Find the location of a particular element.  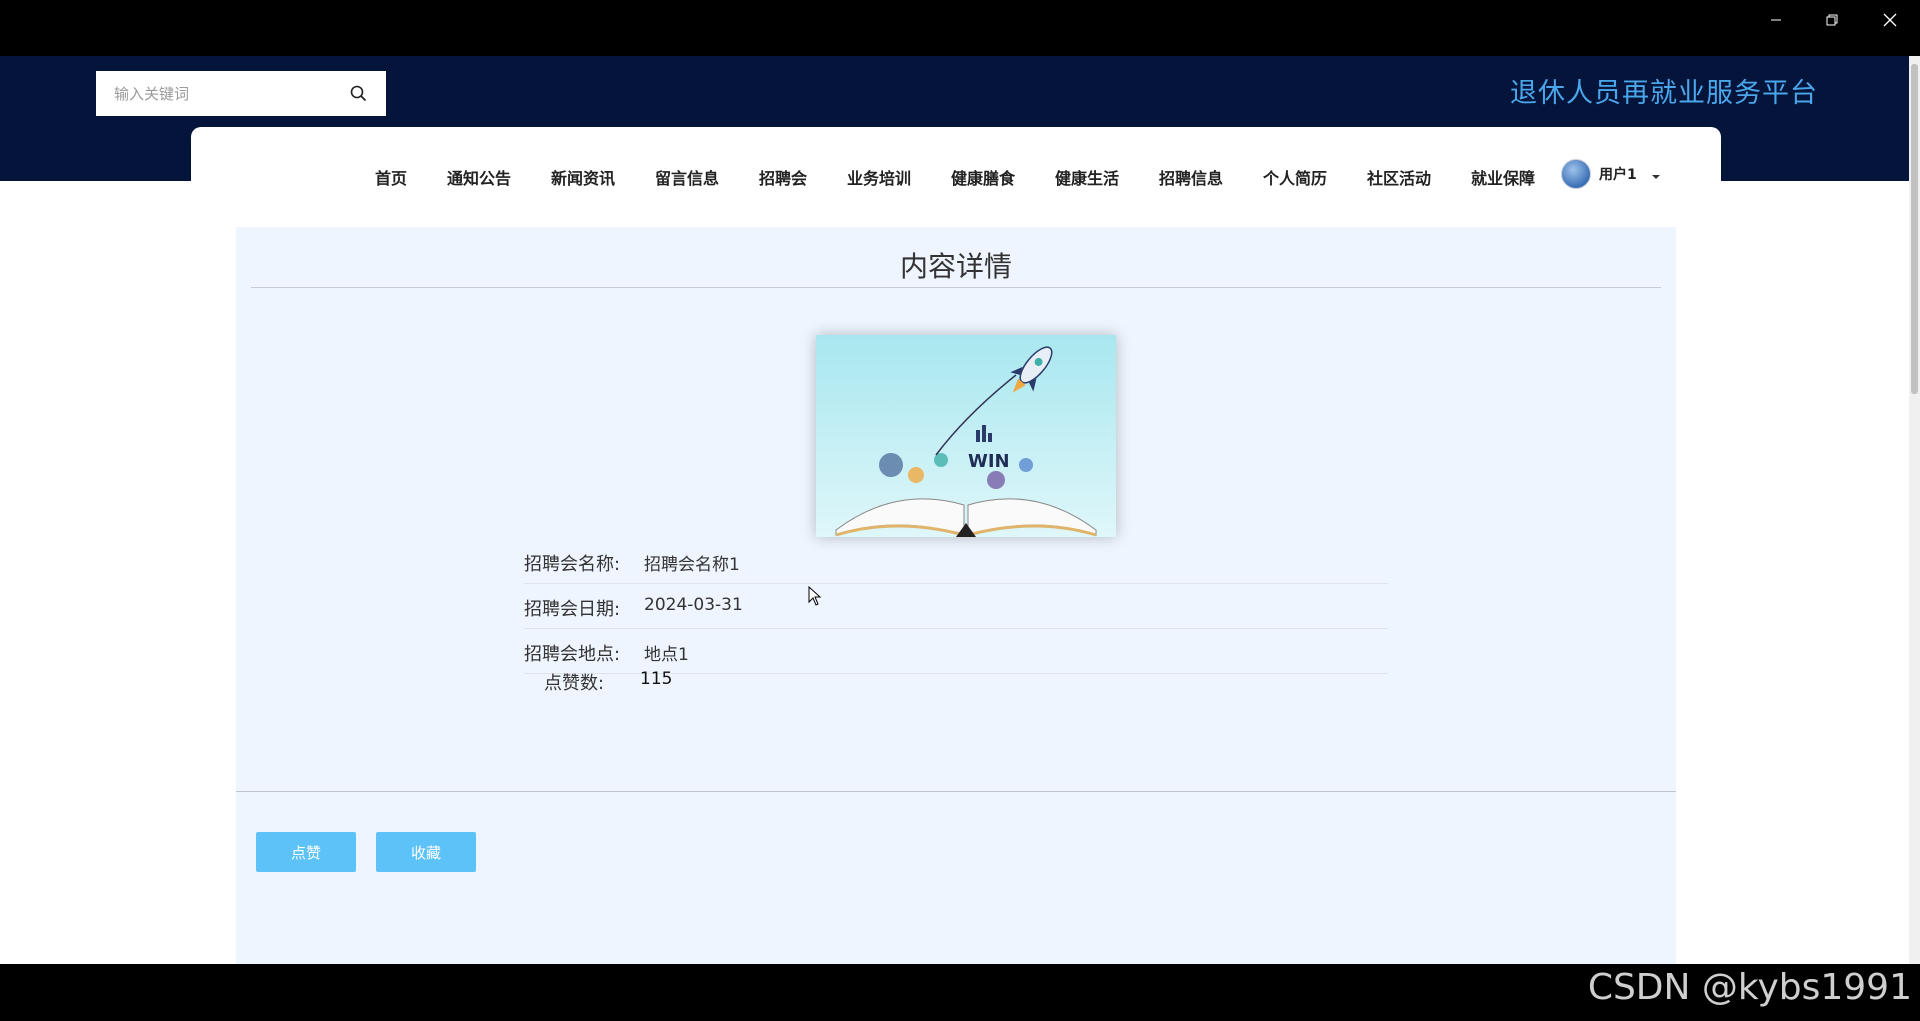

restore-icon is located at coordinates (1832, 20).